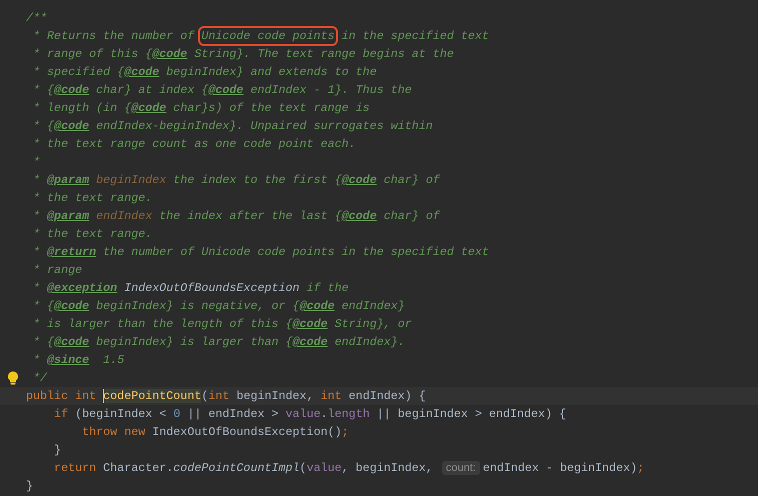 This screenshot has width=758, height=496. What do you see at coordinates (36, 162) in the screenshot?
I see `code-text: *` at bounding box center [36, 162].